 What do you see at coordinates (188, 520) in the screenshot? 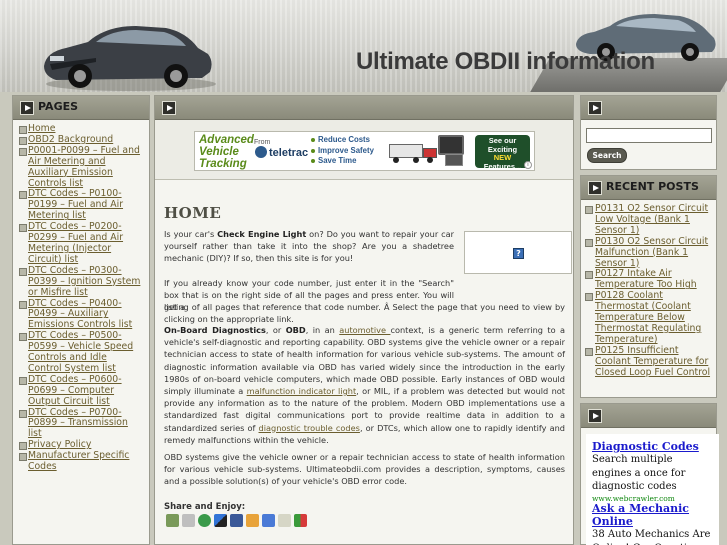
I see `digg-icon` at bounding box center [188, 520].